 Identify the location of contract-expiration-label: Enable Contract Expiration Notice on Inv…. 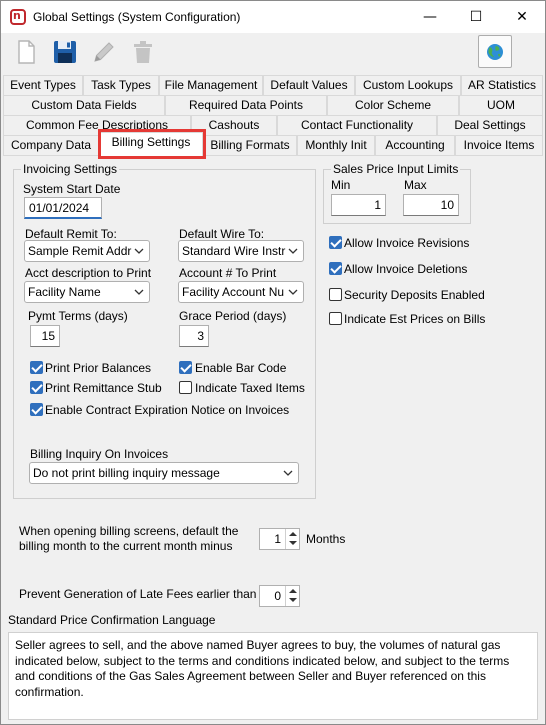
(167, 410).